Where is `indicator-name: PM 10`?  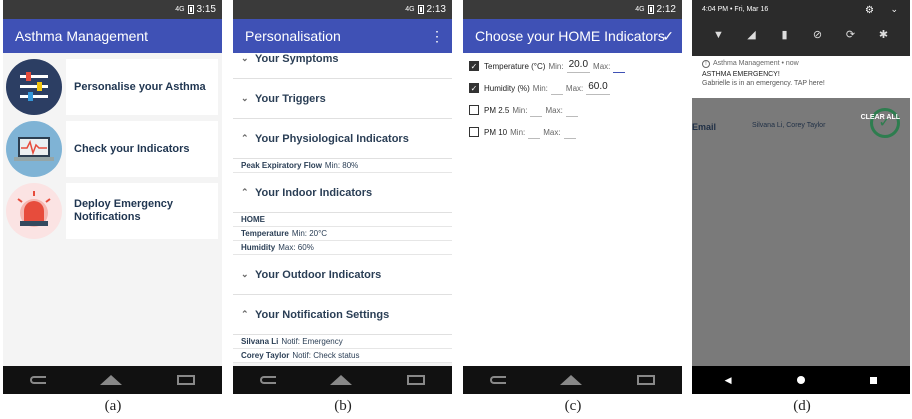
indicator-name: PM 10 is located at coordinates (496, 132).